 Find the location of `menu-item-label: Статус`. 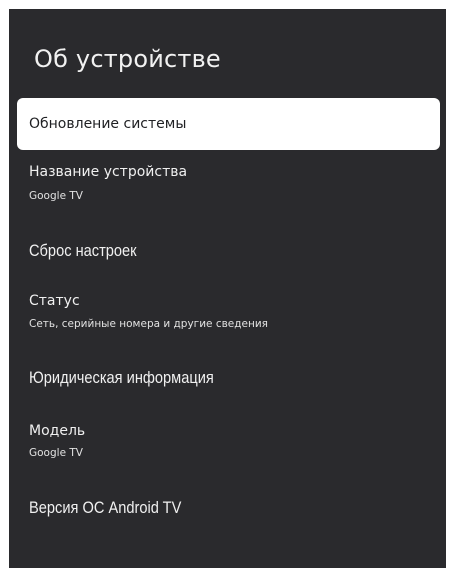

menu-item-label: Статус is located at coordinates (54, 301).